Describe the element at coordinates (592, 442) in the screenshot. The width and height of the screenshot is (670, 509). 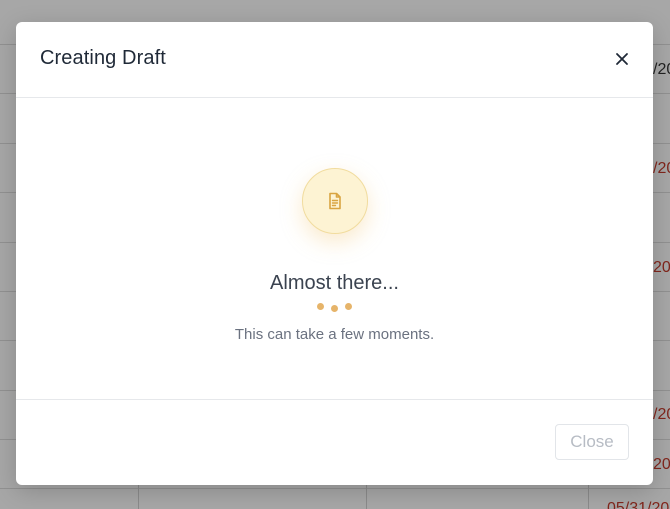
I see `close-button: Close` at that location.